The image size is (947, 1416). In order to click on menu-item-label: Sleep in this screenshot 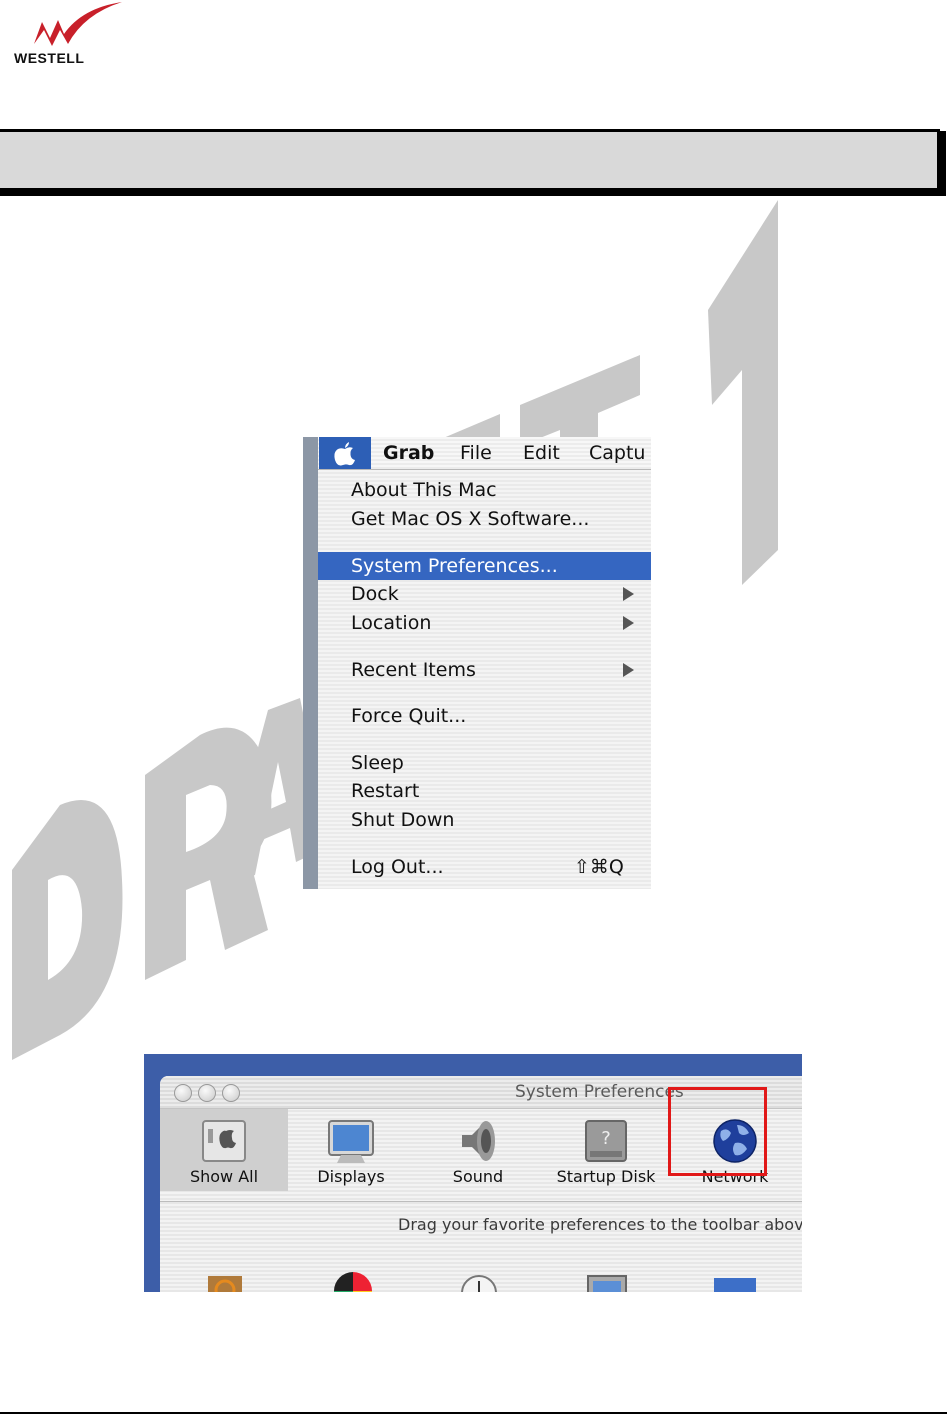, I will do `click(377, 763)`.